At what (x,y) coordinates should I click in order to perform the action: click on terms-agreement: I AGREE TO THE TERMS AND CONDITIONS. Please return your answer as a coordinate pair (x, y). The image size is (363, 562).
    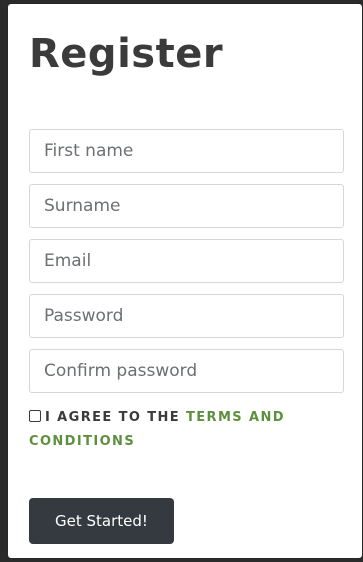
    Looking at the image, I should click on (189, 430).